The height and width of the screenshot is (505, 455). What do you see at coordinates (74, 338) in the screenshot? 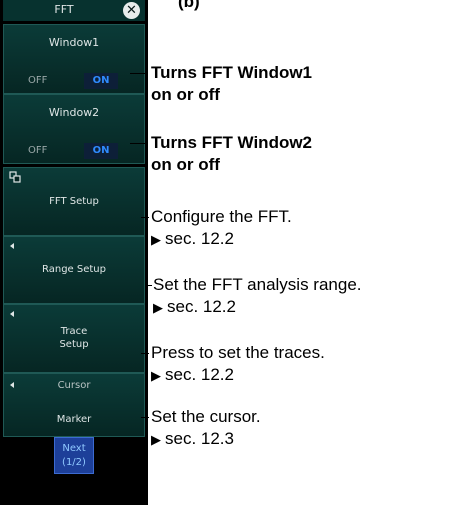
I see `trace-setup-button: Trace Setup` at bounding box center [74, 338].